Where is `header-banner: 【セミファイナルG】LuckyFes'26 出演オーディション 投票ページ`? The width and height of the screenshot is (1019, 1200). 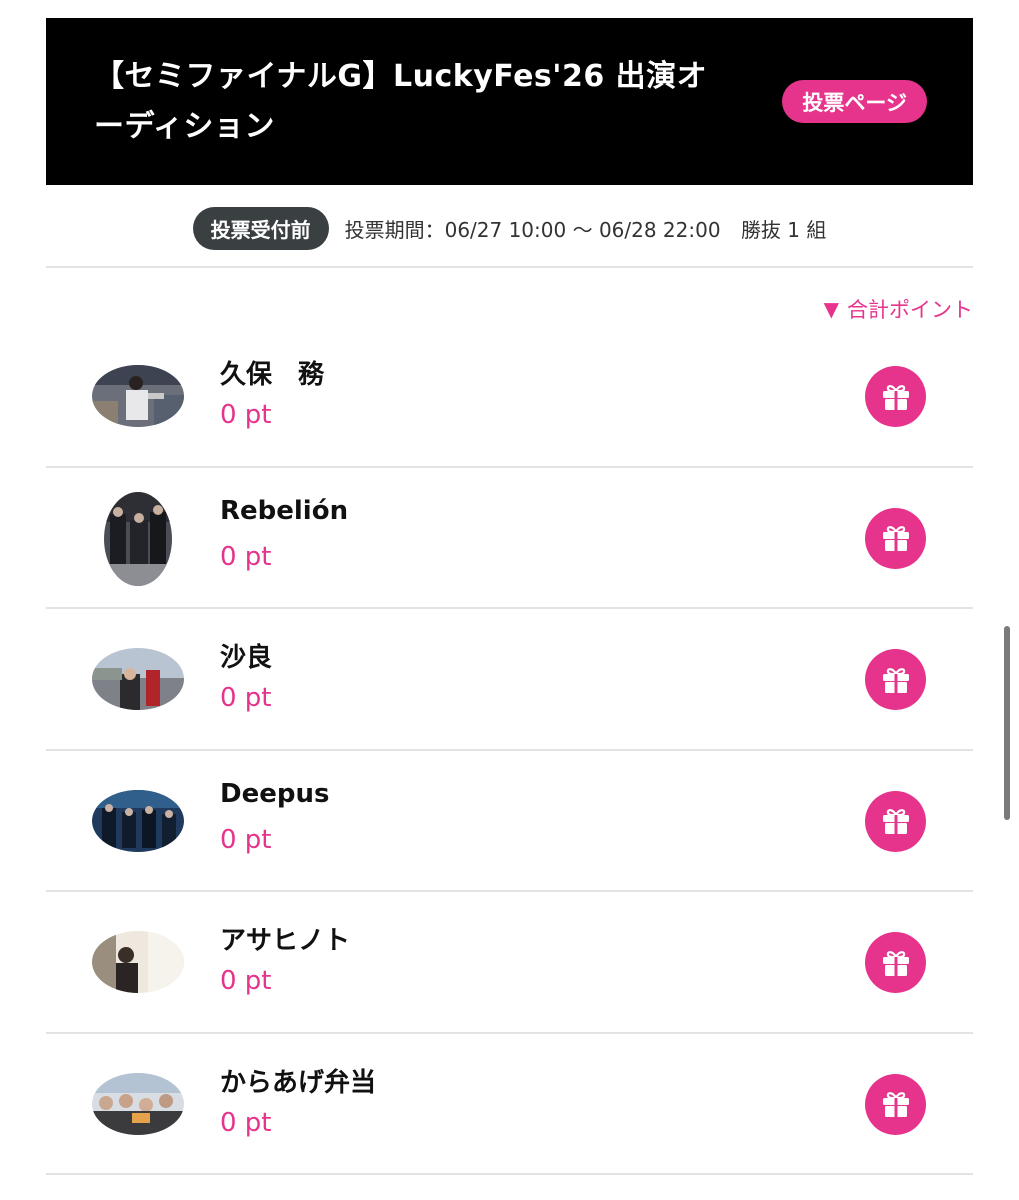 header-banner: 【セミファイナルG】LuckyFes'26 出演オーディション 投票ページ is located at coordinates (509, 101).